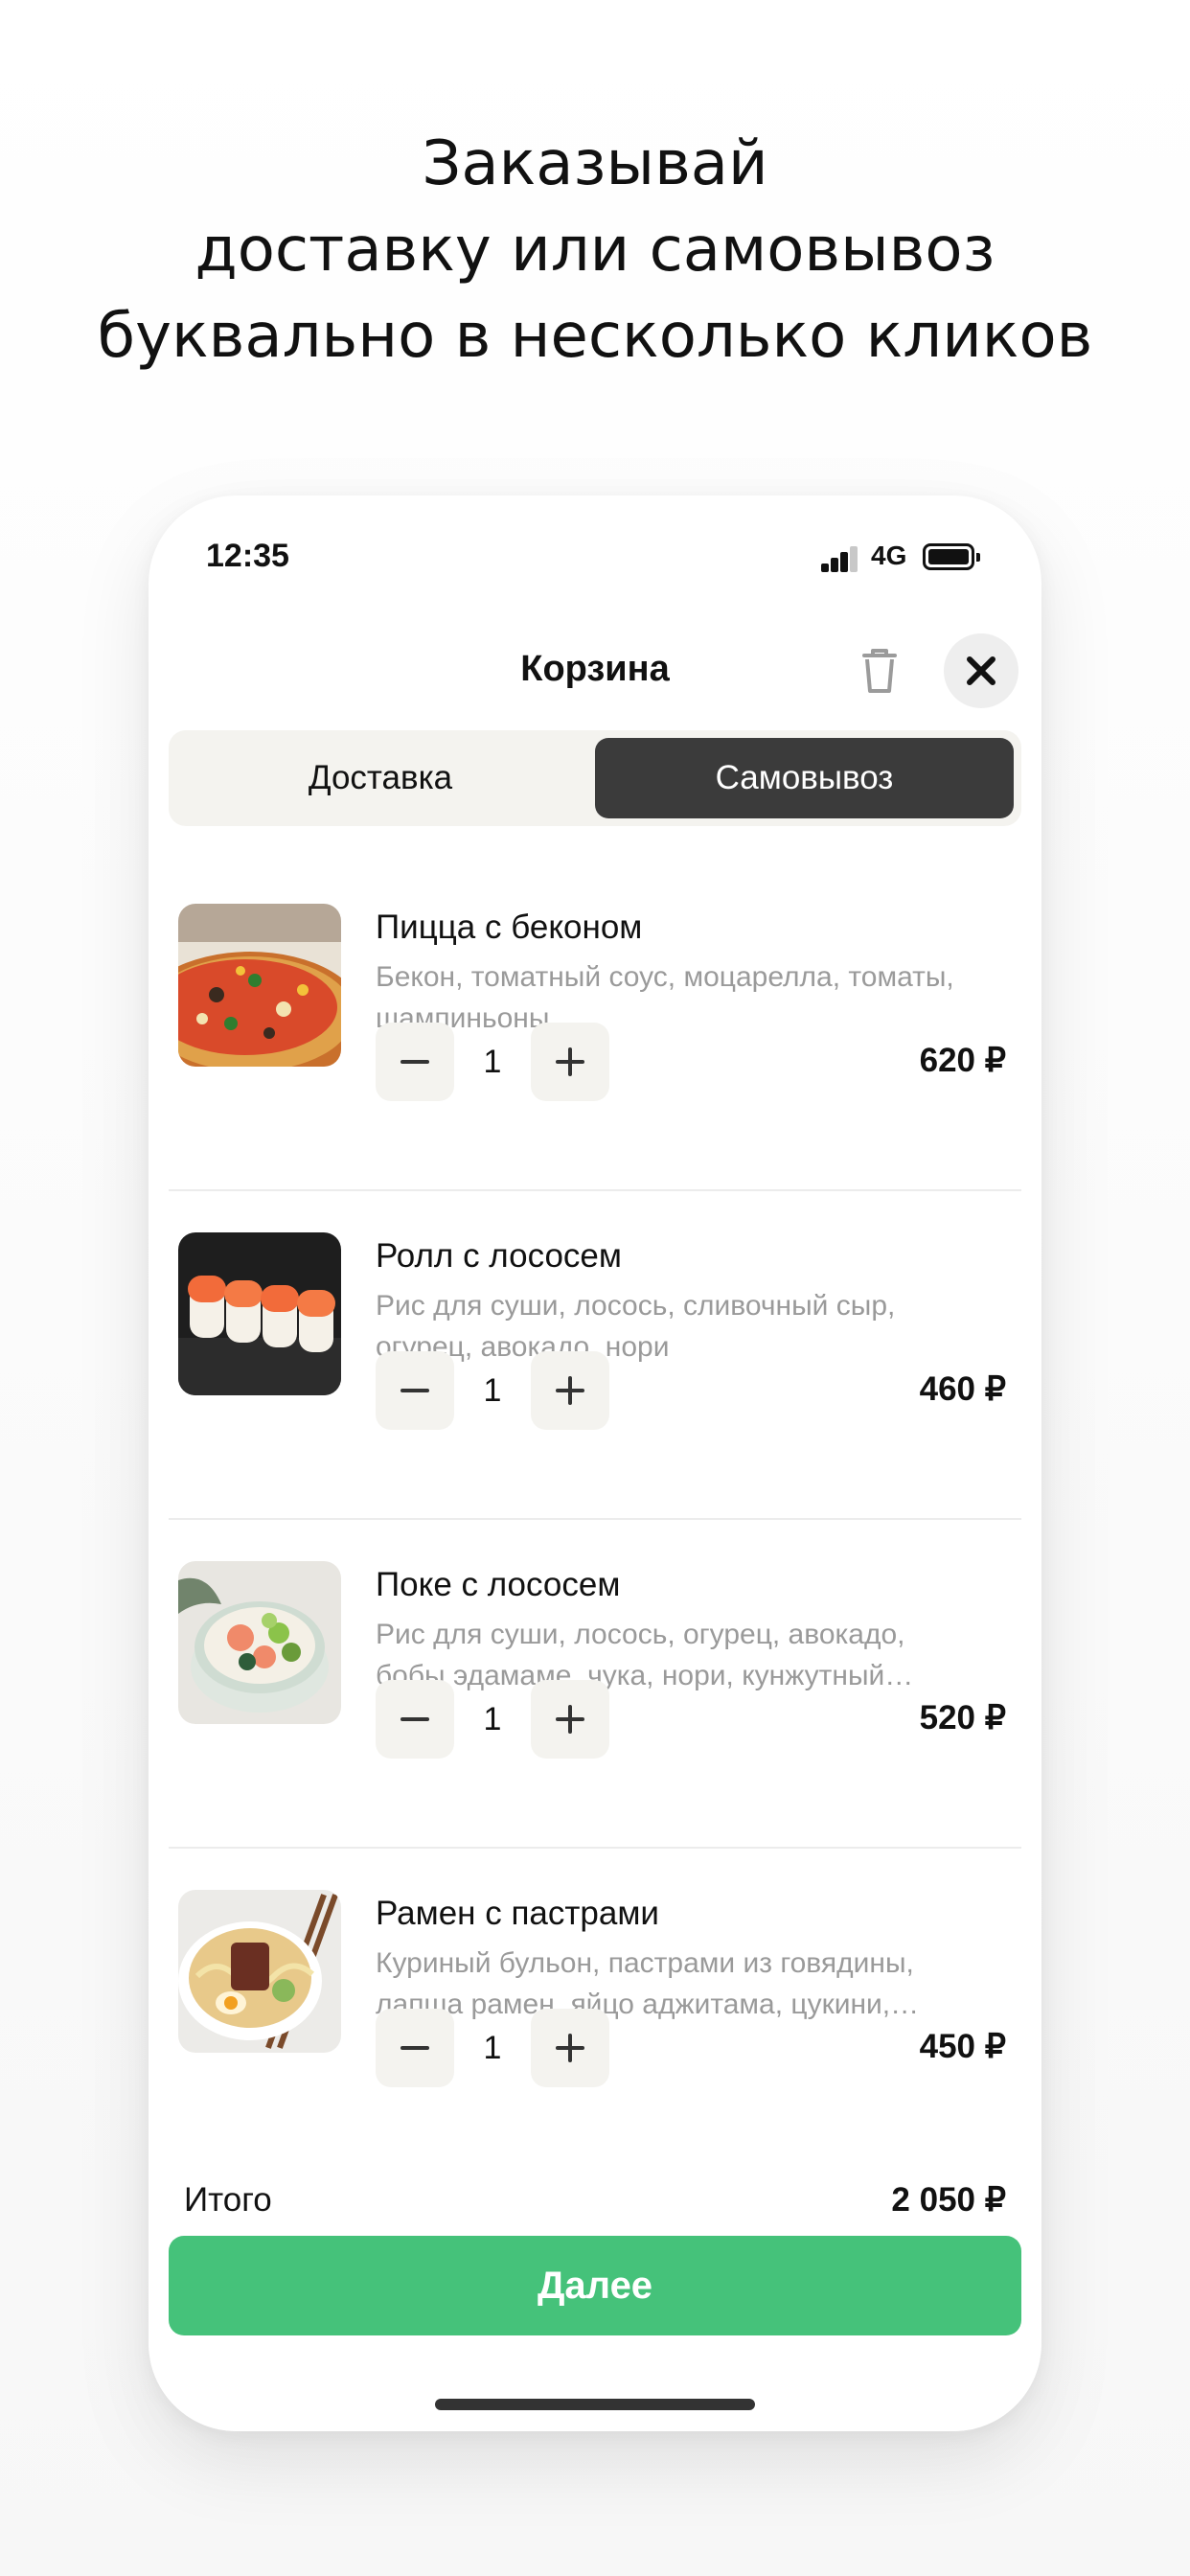  What do you see at coordinates (595, 2285) in the screenshot?
I see `next-button: Далее` at bounding box center [595, 2285].